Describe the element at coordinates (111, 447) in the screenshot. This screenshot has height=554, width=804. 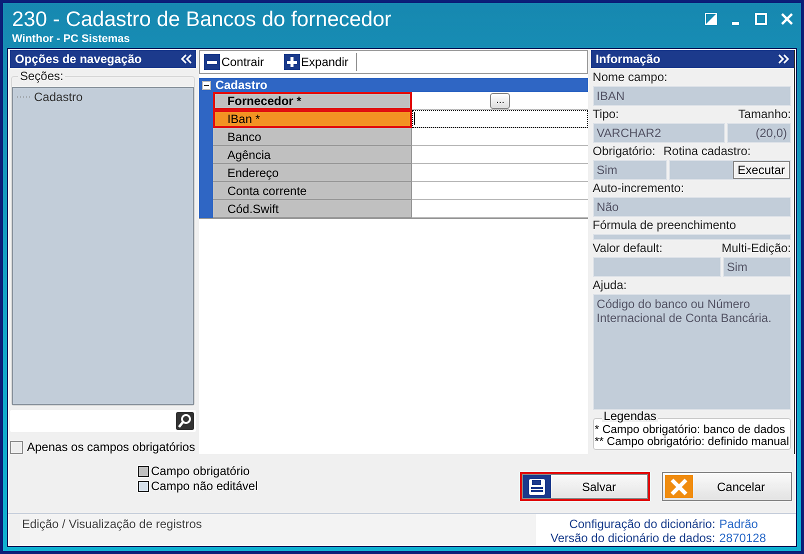
I see `checkbox-label: Apenas os campos obrigatórios` at that location.